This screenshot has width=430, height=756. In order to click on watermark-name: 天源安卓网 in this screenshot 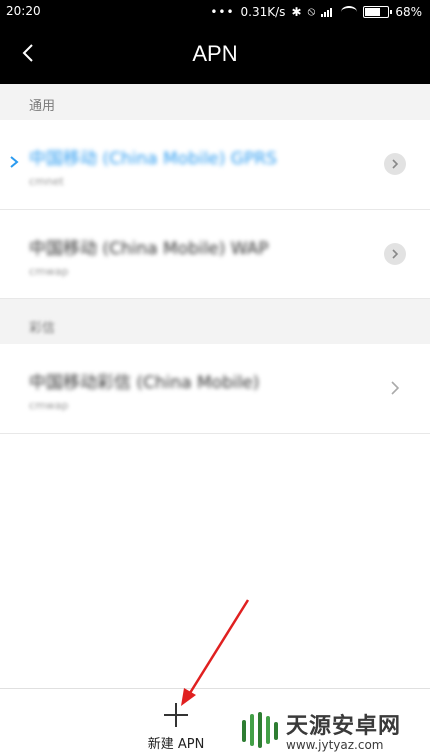, I will do `click(344, 726)`.